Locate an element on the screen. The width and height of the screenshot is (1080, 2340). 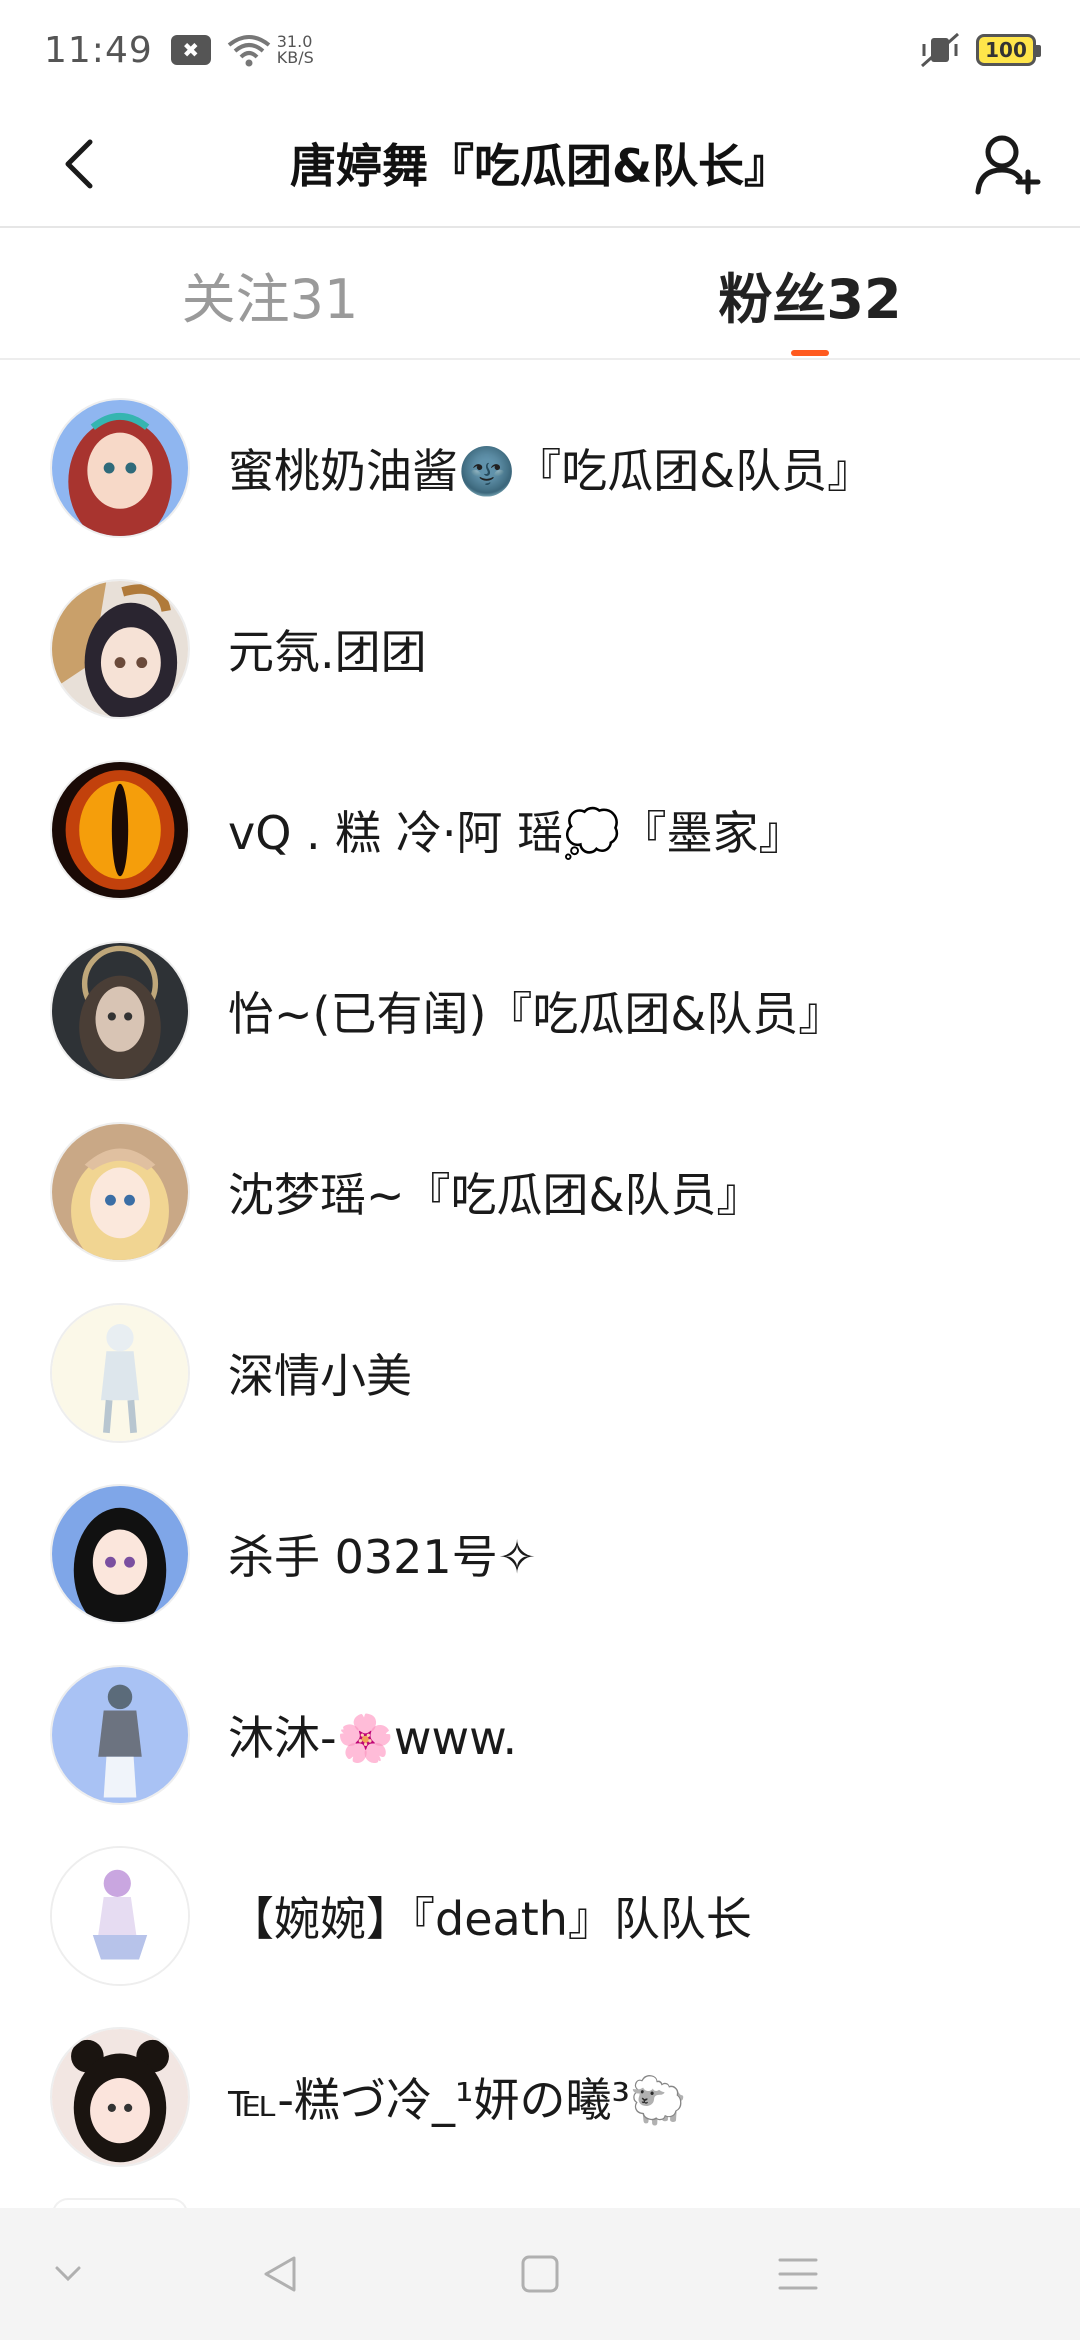
list-item: 怡~(已有闺)『吃瓜团&队员』 is located at coordinates (540, 1011).